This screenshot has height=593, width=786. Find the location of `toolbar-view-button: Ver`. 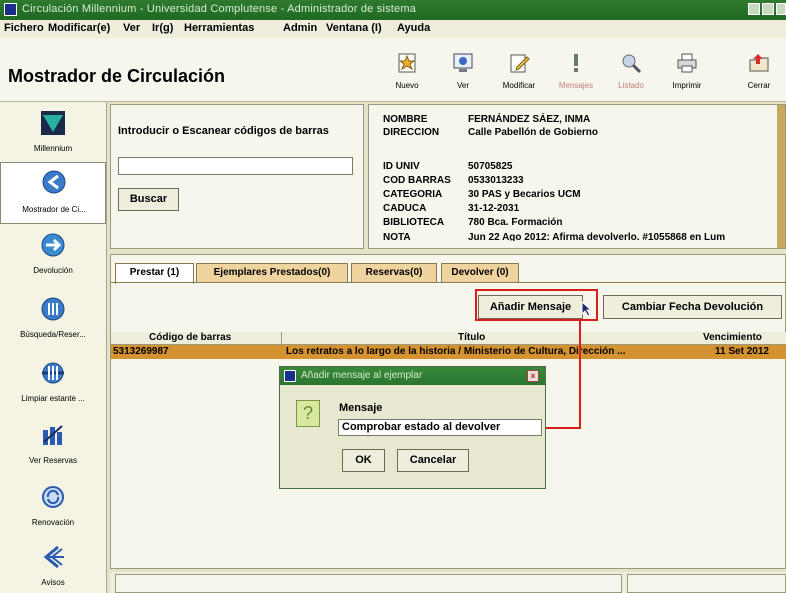

toolbar-view-button: Ver is located at coordinates (463, 71).